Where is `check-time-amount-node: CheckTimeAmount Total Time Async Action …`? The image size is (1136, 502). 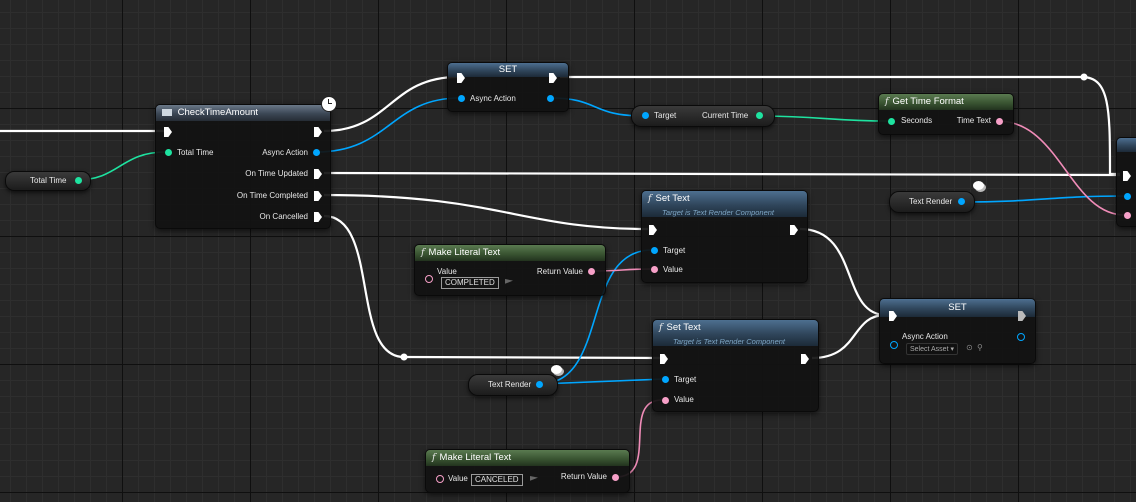 check-time-amount-node: CheckTimeAmount Total Time Async Action … is located at coordinates (246, 162).